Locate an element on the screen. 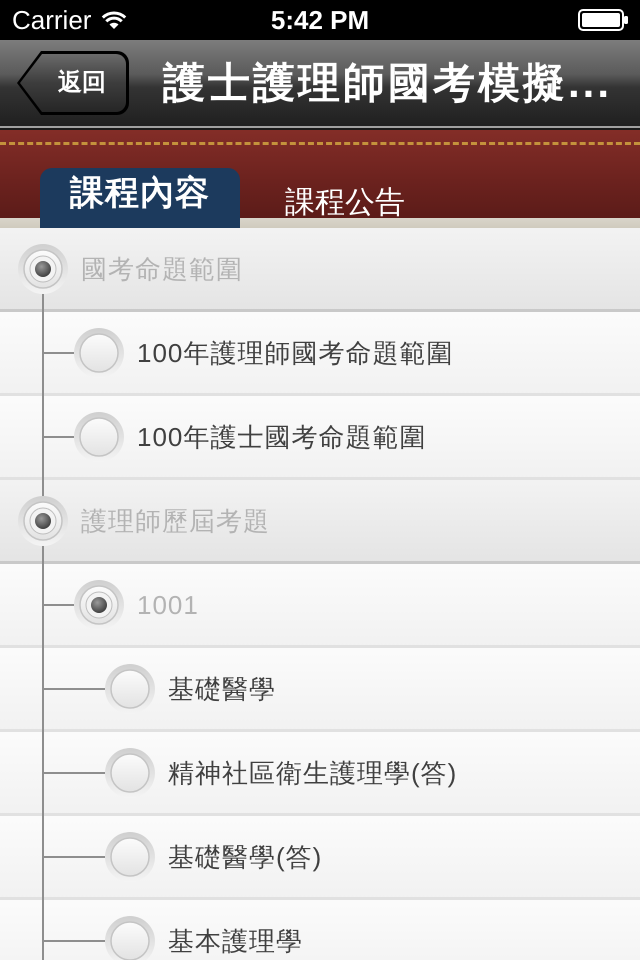  tree-row: 100年護理師國考命題範圍 is located at coordinates (320, 354).